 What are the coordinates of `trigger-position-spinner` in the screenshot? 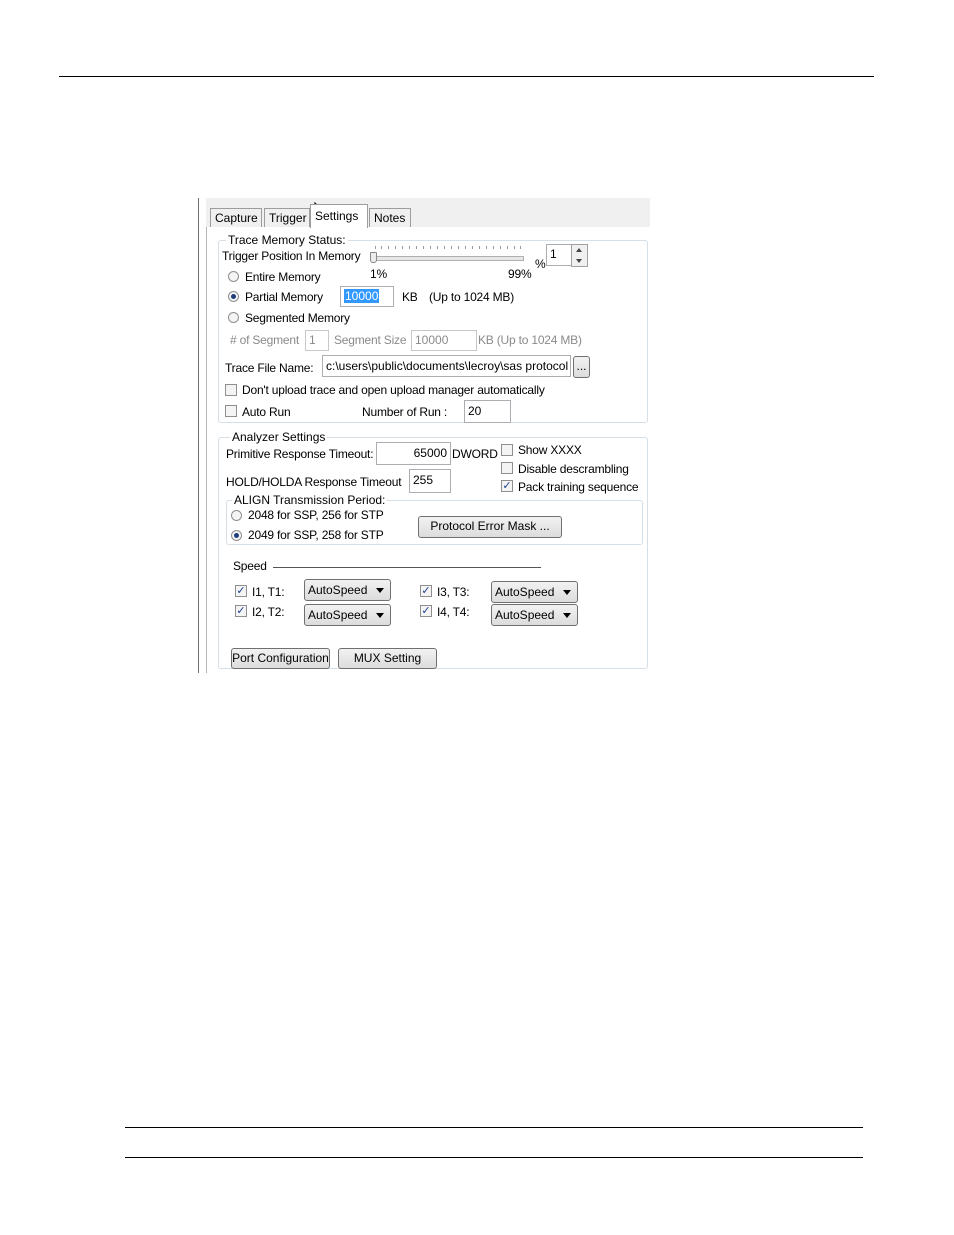 It's located at (579, 255).